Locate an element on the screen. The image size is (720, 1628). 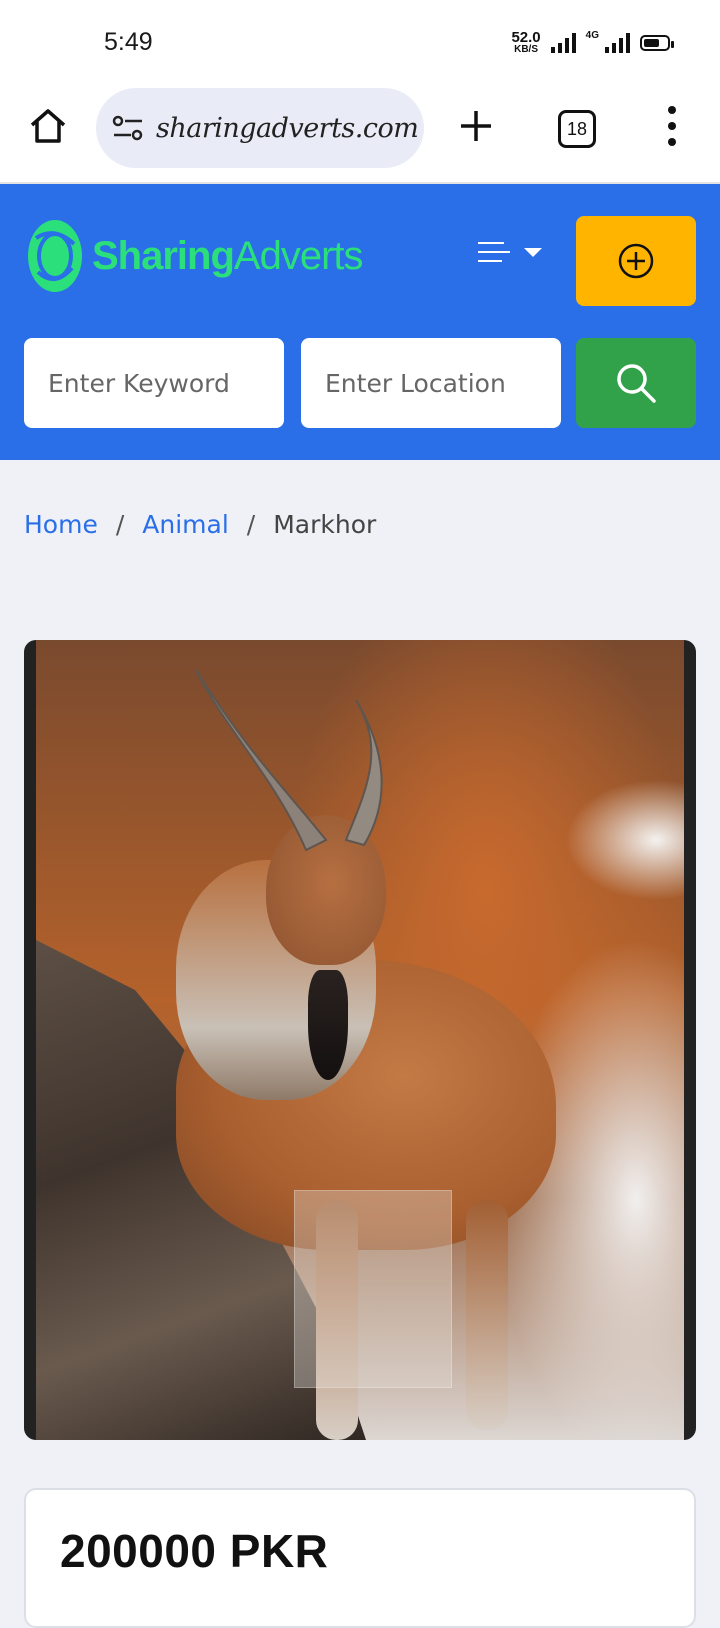
overflow-menu-icon is located at coordinates (672, 126).